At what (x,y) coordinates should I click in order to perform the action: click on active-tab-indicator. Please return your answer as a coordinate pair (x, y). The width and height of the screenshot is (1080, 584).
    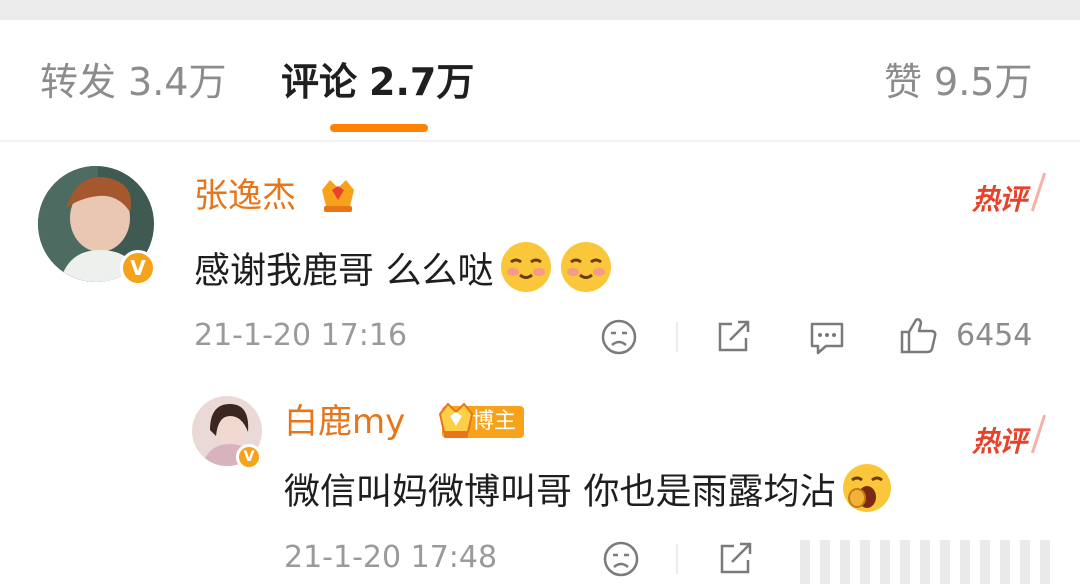
    Looking at the image, I should click on (379, 128).